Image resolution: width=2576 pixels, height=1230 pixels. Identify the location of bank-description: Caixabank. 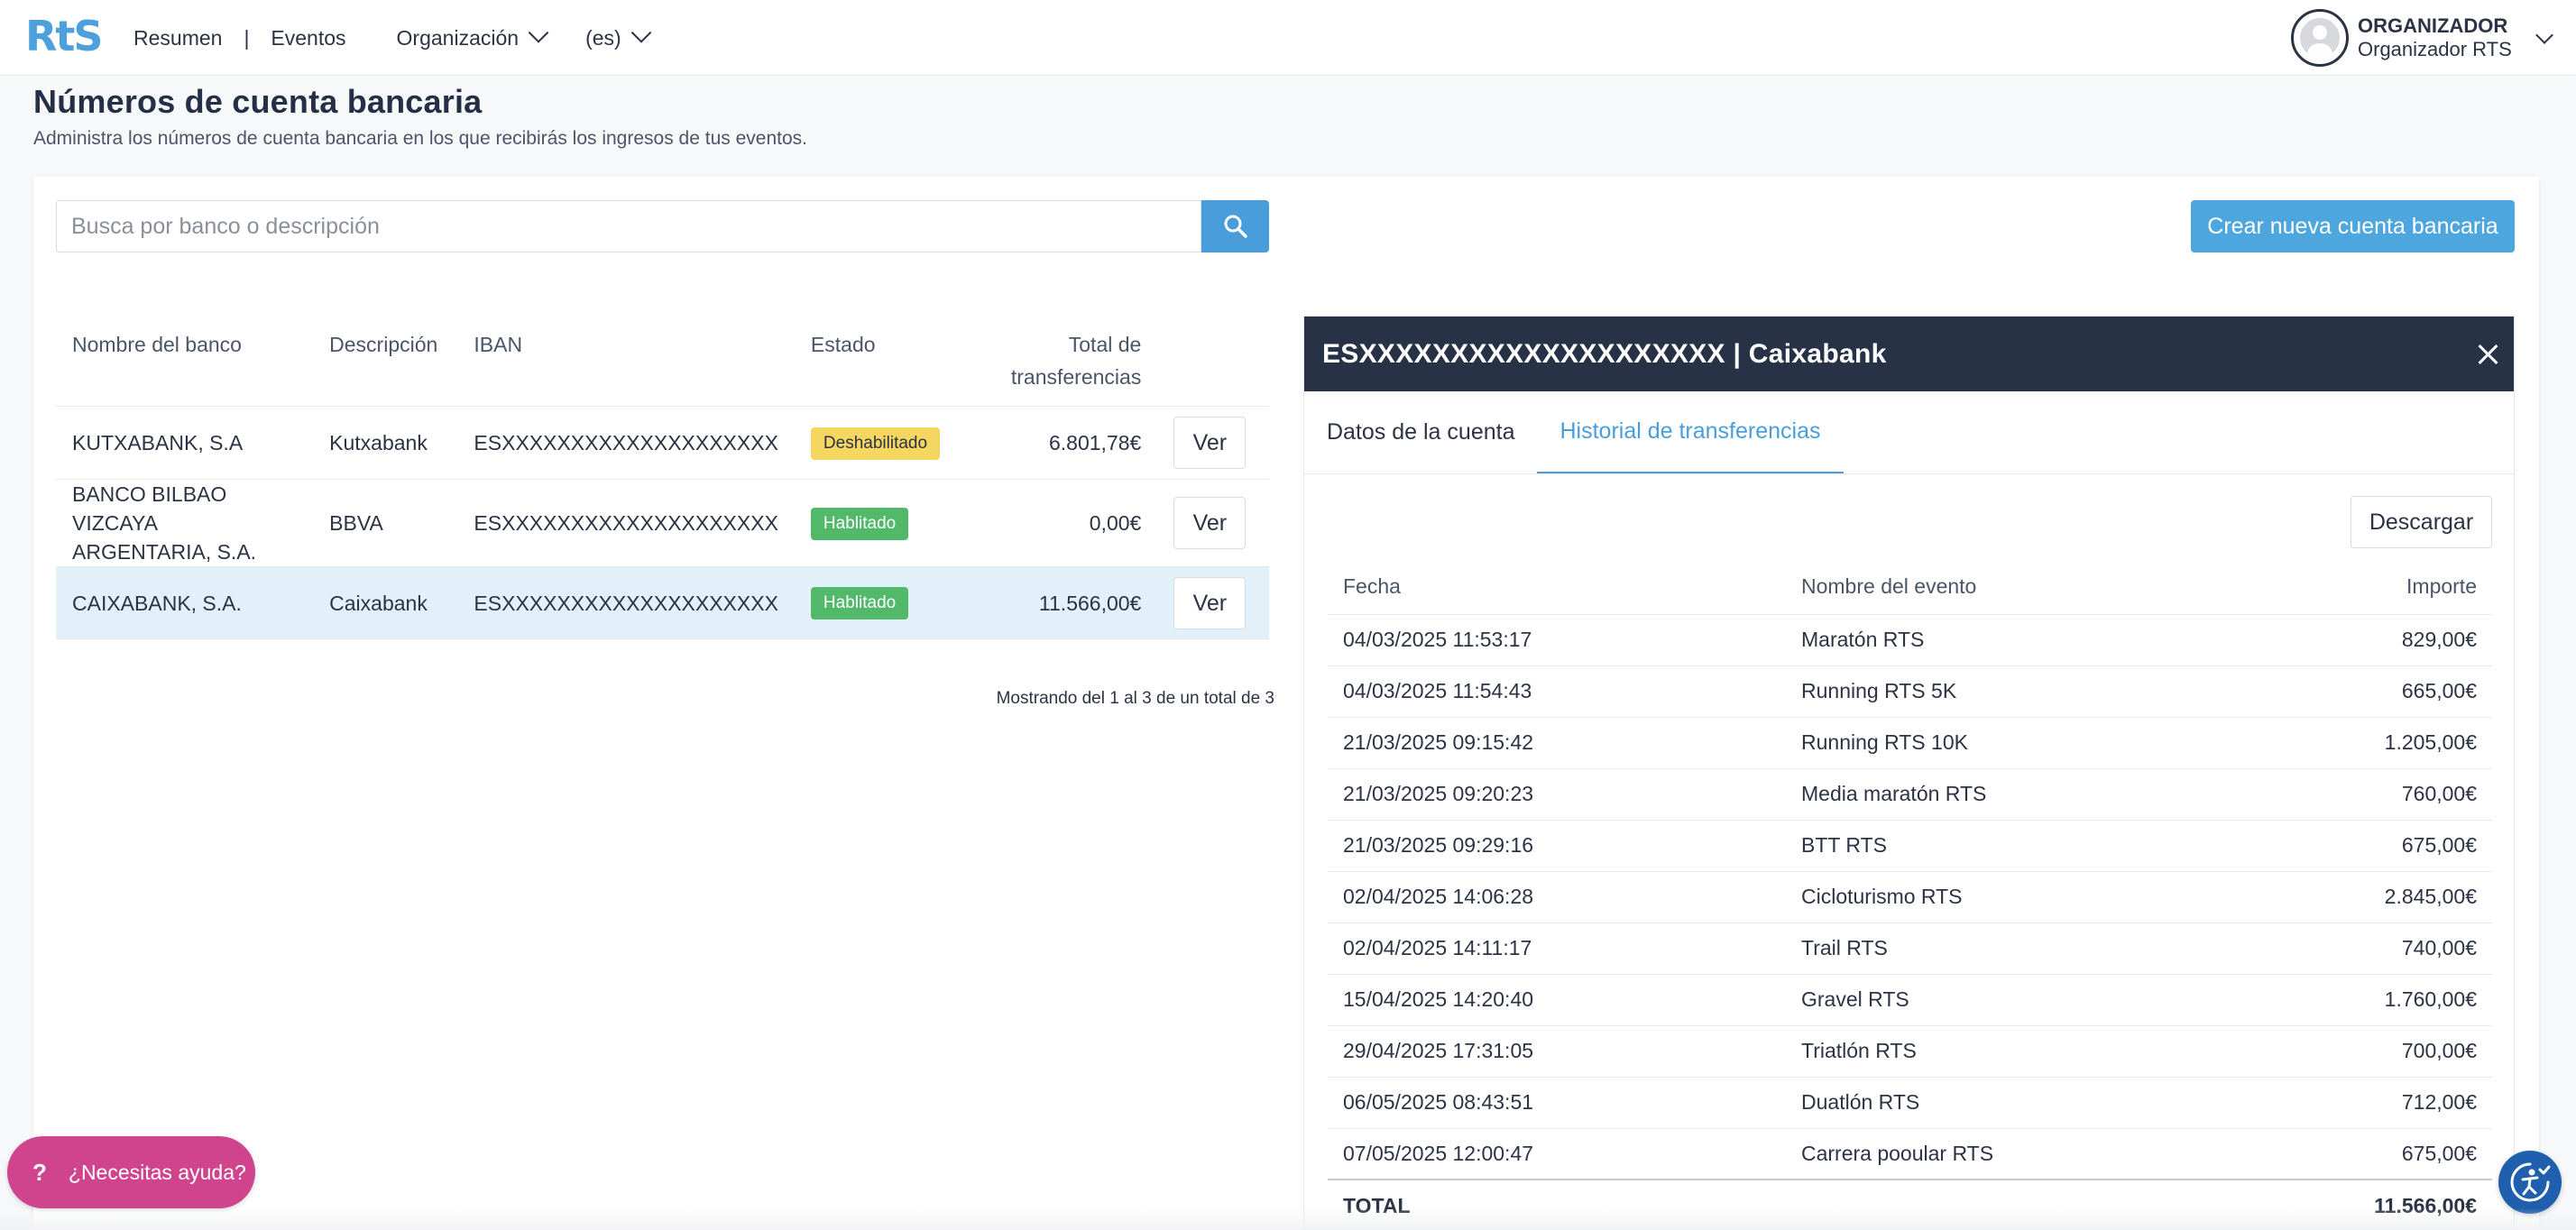
(385, 602).